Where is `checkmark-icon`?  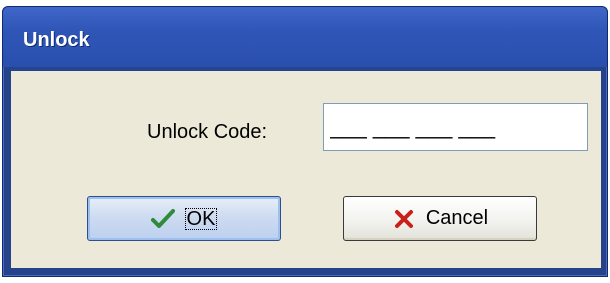 checkmark-icon is located at coordinates (162, 219).